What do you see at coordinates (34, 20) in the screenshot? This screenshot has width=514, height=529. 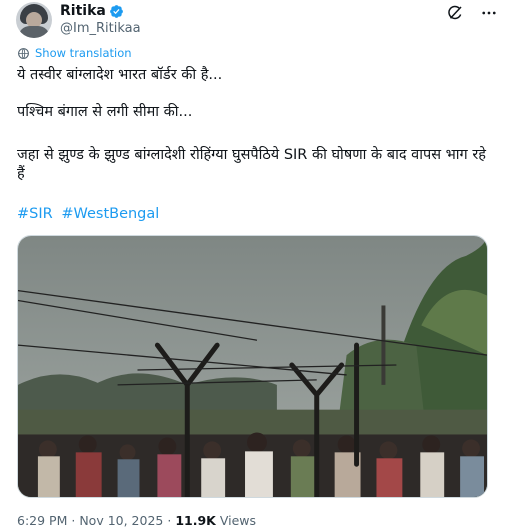 I see `avatar` at bounding box center [34, 20].